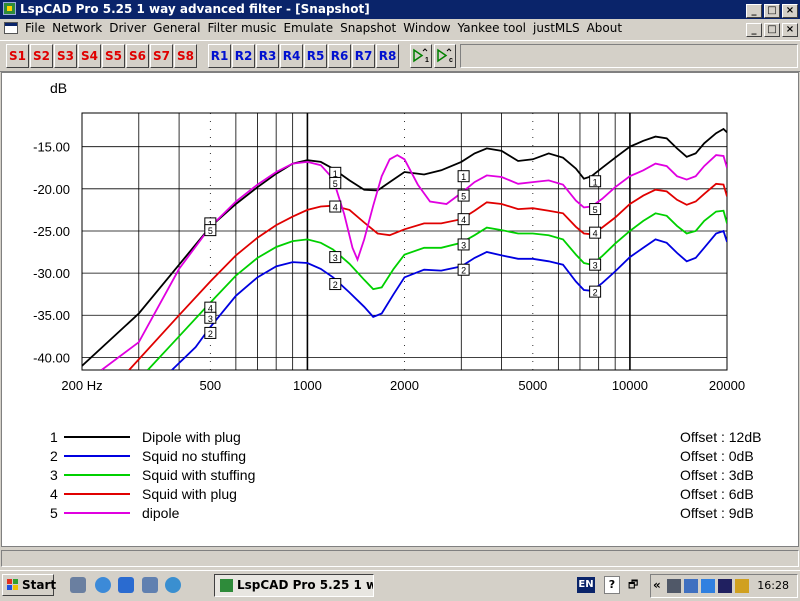 The width and height of the screenshot is (800, 601). What do you see at coordinates (629, 56) in the screenshot?
I see `toolbar-empty-area` at bounding box center [629, 56].